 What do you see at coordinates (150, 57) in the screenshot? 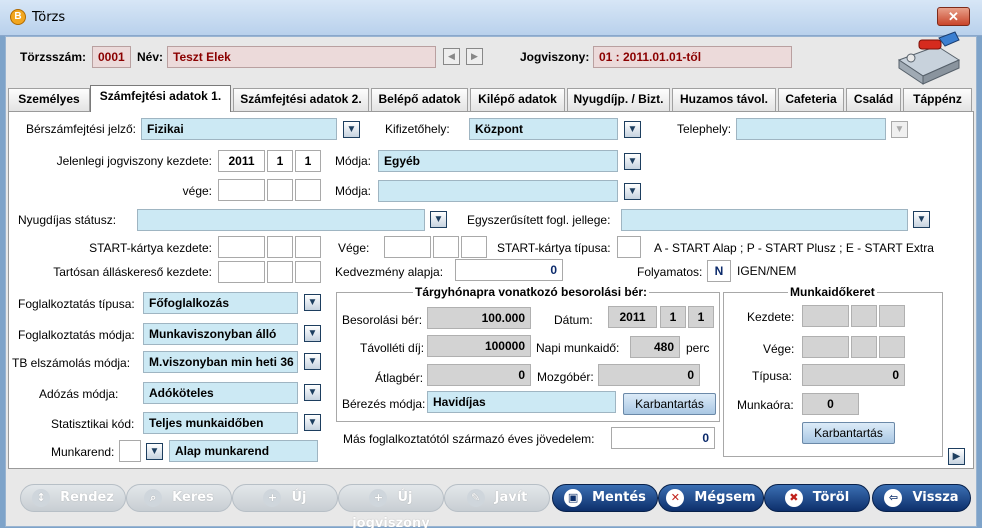
I see `nev-label: Név:` at bounding box center [150, 57].